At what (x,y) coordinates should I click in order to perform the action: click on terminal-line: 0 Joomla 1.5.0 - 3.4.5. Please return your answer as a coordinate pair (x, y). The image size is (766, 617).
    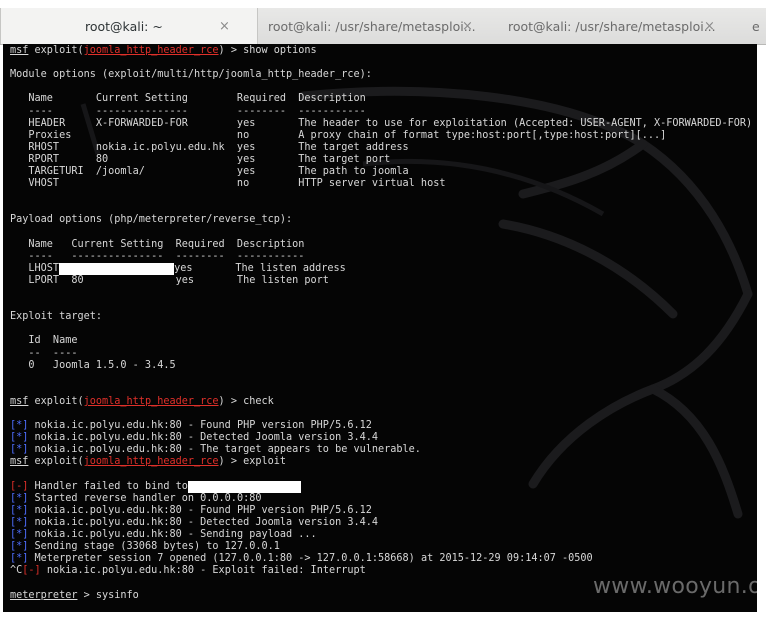
    Looking at the image, I should click on (93, 365).